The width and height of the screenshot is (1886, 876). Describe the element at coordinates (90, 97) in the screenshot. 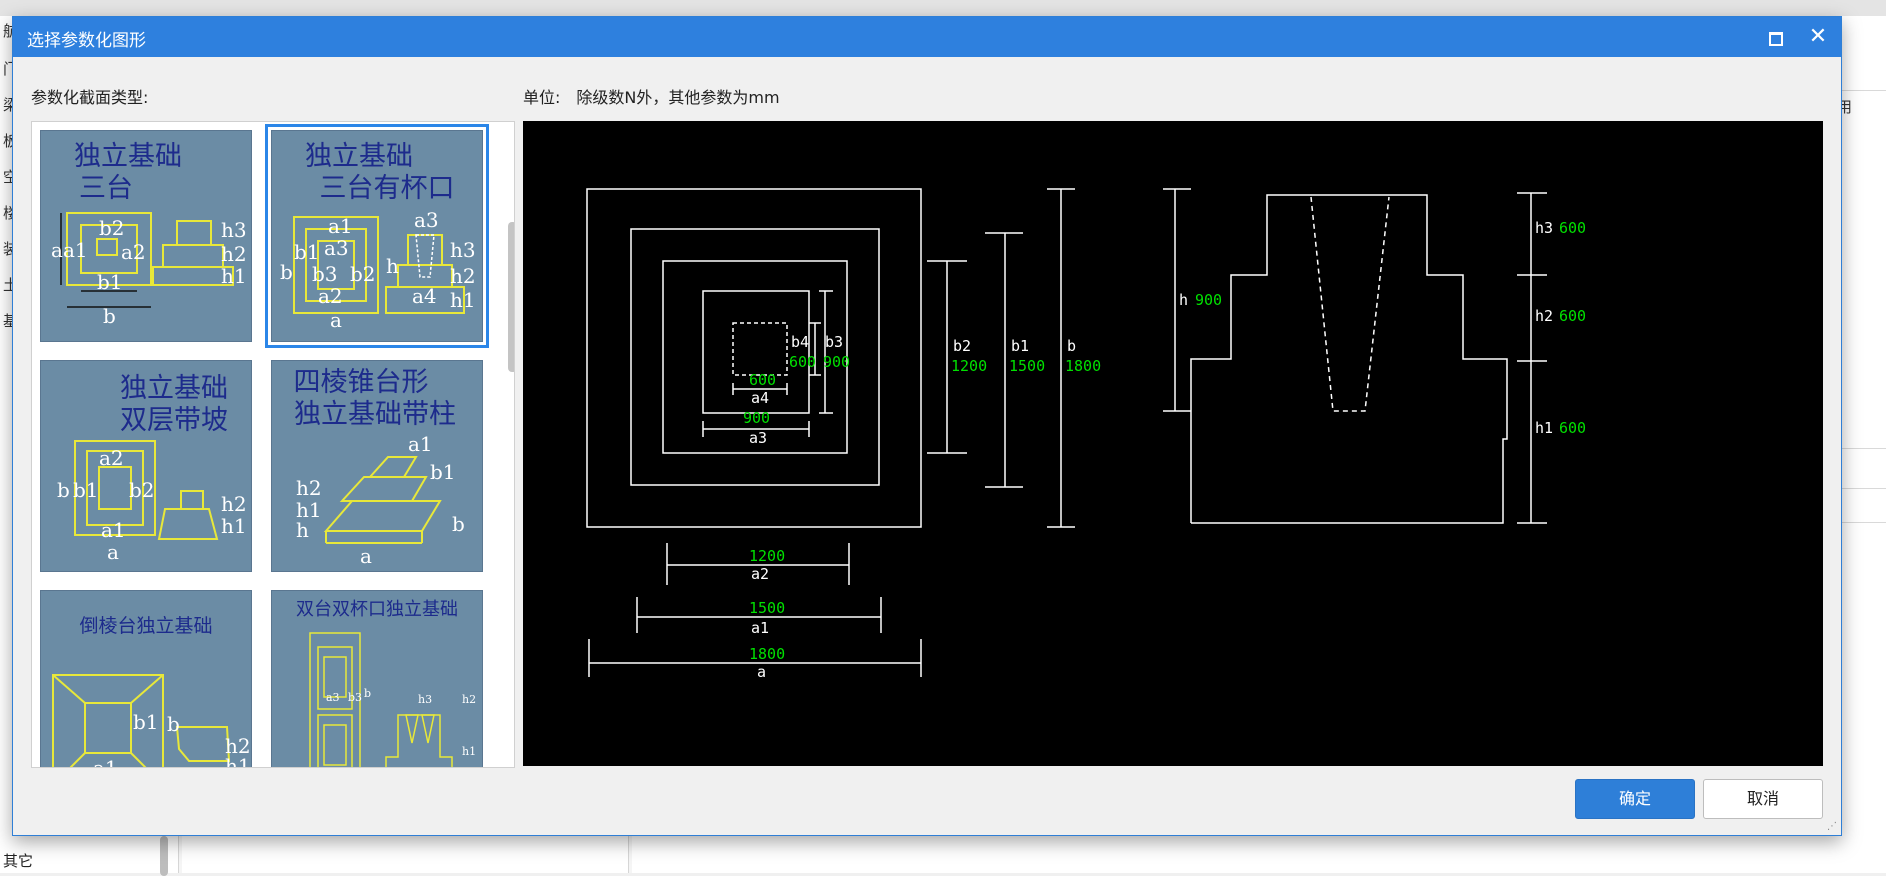

I see `section-types-label: 参数化截面类型:` at that location.